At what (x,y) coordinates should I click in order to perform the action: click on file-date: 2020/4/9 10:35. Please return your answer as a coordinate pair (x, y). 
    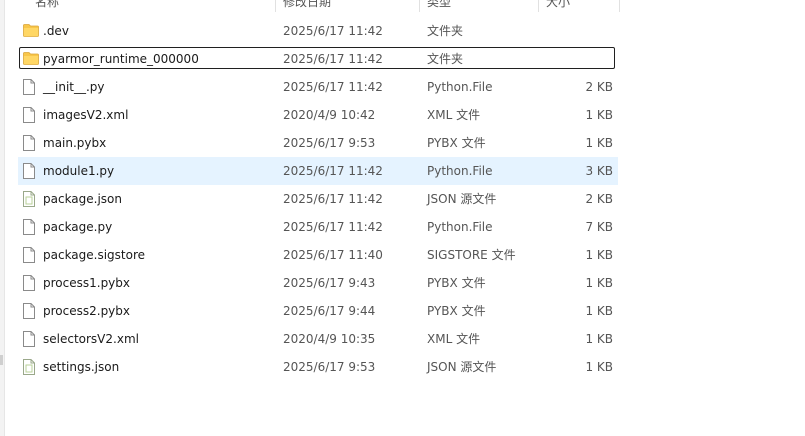
    Looking at the image, I should click on (329, 339).